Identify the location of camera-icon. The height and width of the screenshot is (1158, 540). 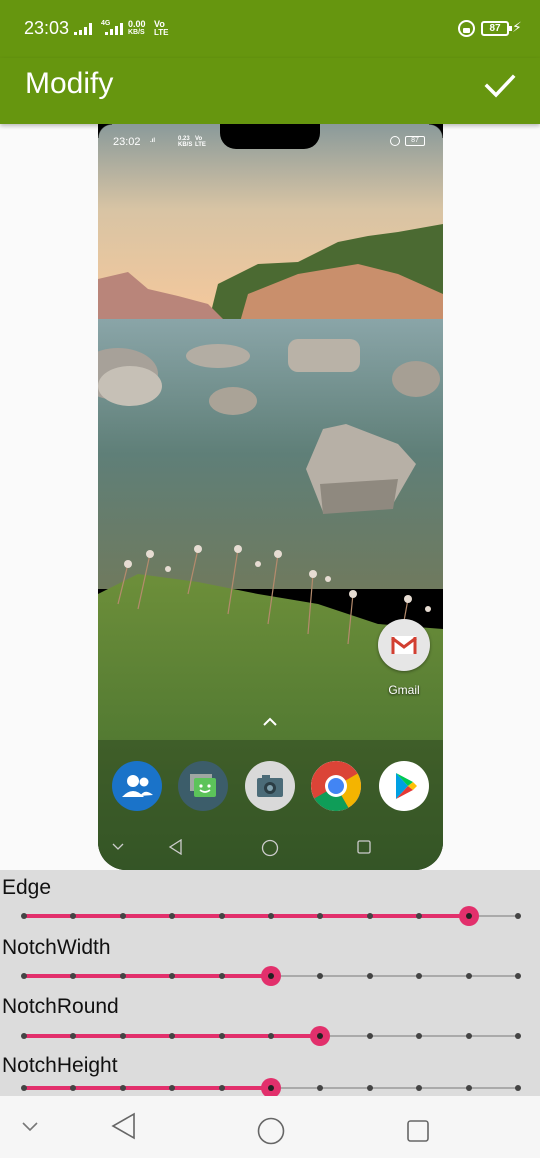
(270, 786).